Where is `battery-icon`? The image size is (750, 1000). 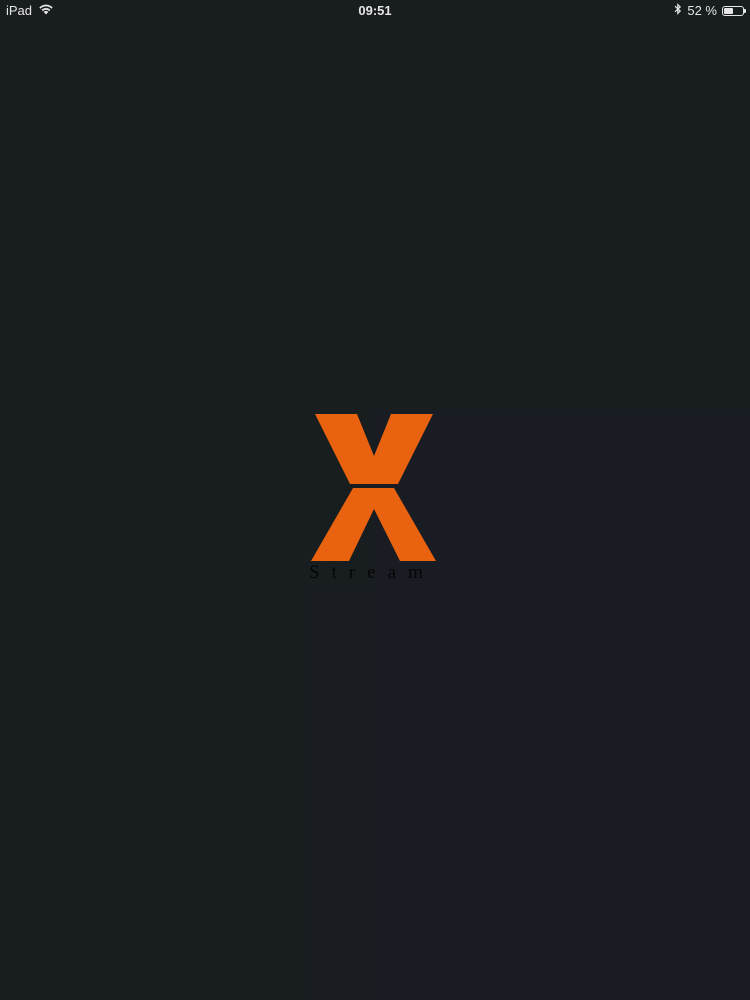
battery-icon is located at coordinates (734, 10).